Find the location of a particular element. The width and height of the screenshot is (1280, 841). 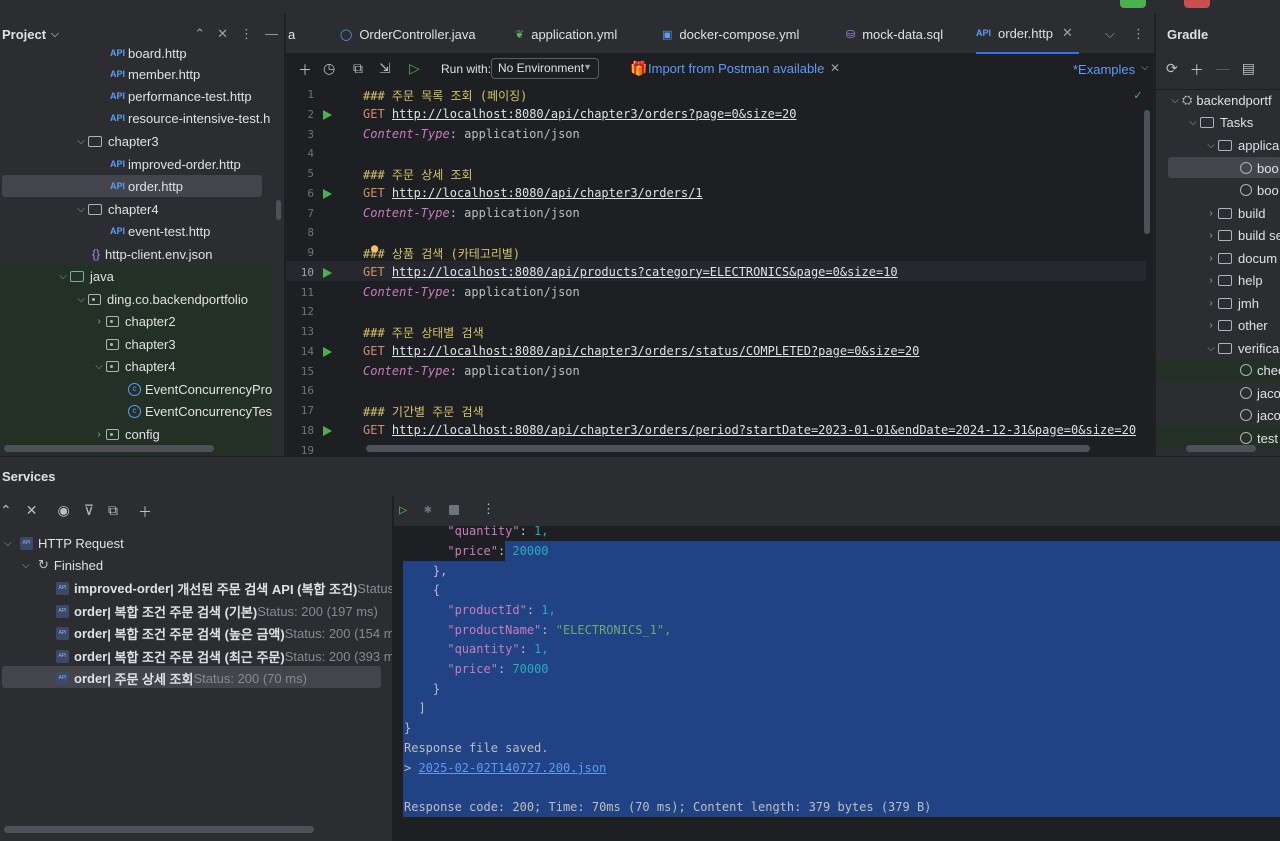

run-all-icon: ▷ is located at coordinates (414, 68).